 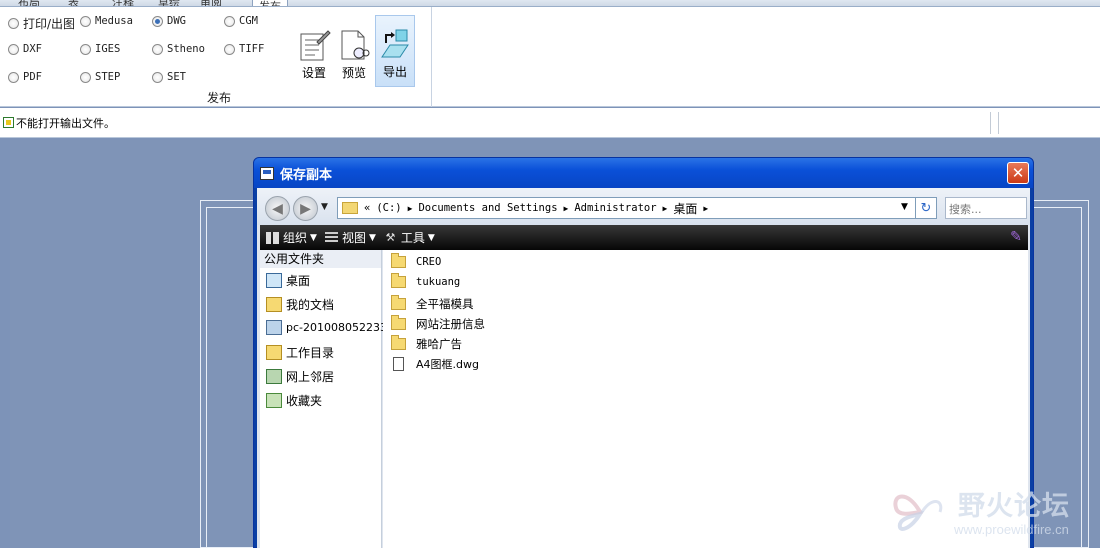 I want to click on export-button: 导出, so click(x=395, y=51).